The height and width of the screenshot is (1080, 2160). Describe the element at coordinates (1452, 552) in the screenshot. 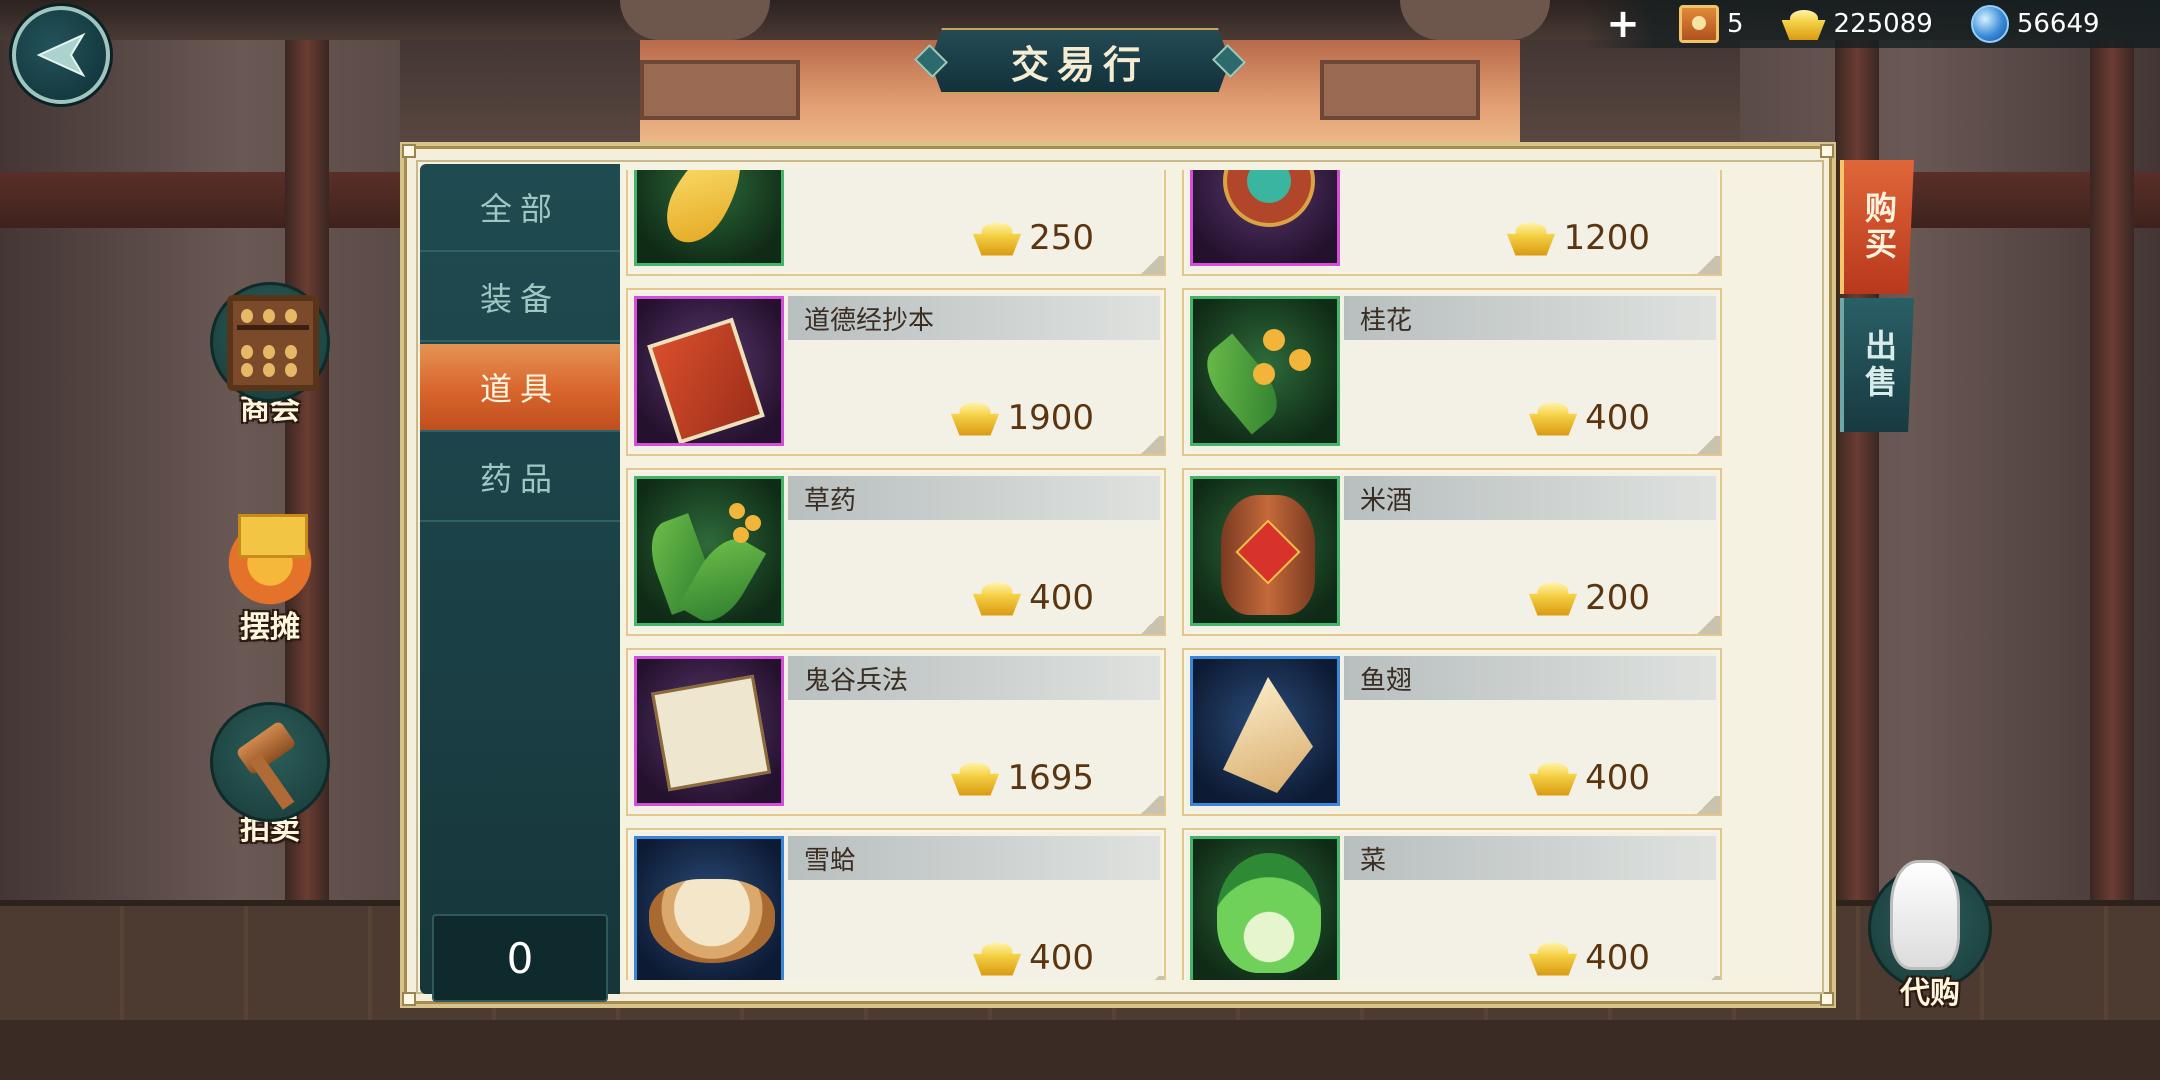

I see `item-card: 米酒 200` at that location.